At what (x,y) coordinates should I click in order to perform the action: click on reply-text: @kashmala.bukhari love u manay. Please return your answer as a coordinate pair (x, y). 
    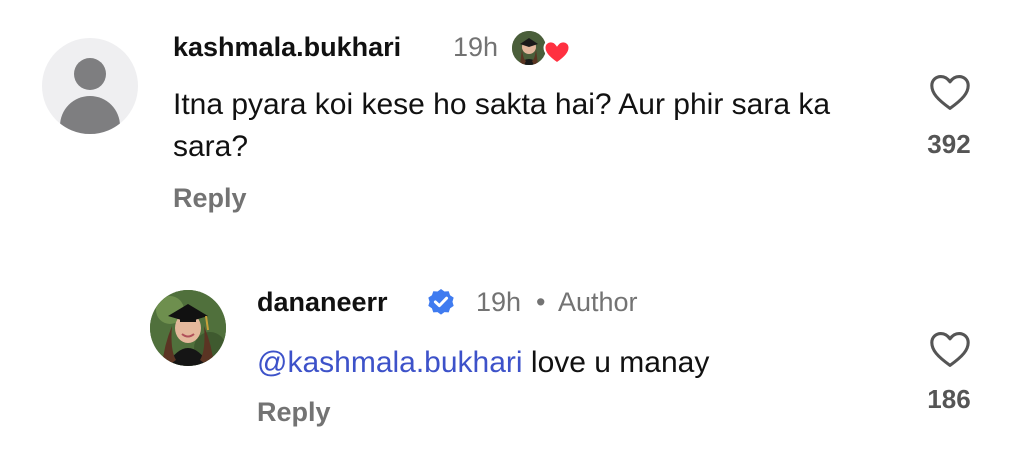
    Looking at the image, I should click on (577, 363).